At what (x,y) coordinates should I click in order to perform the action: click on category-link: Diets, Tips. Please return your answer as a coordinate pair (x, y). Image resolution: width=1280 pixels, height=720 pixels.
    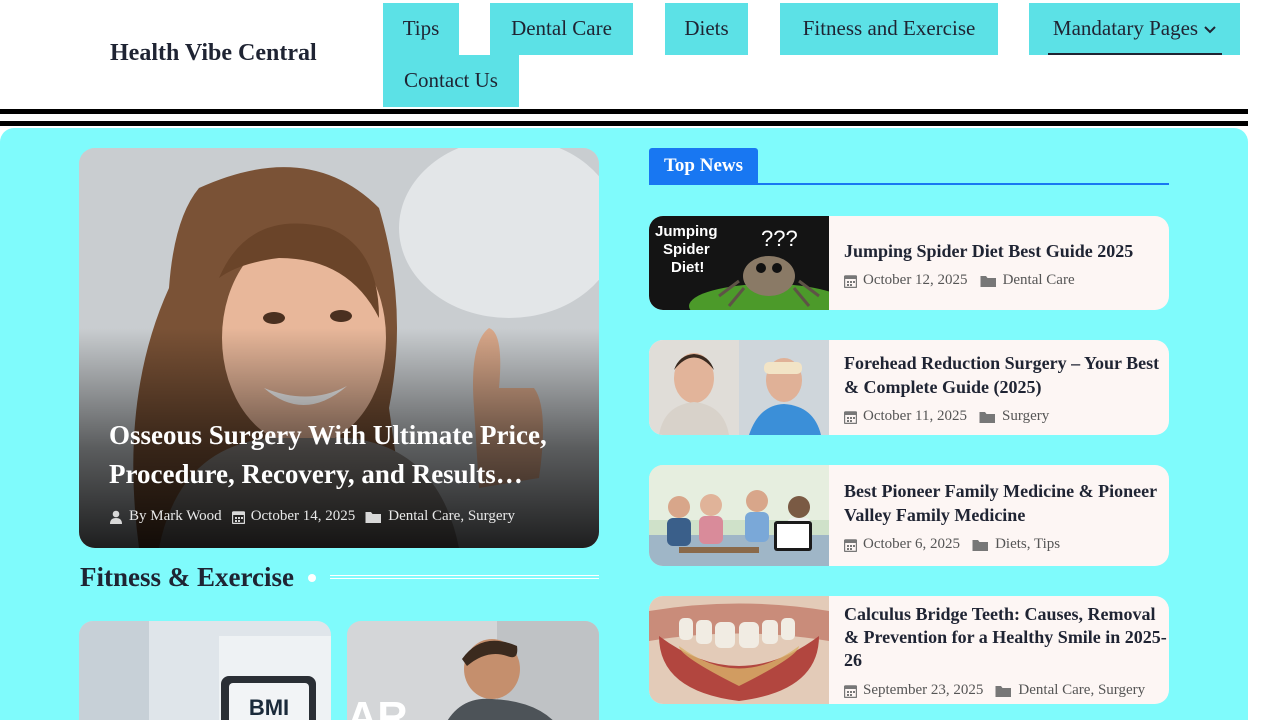
    Looking at the image, I should click on (1027, 544).